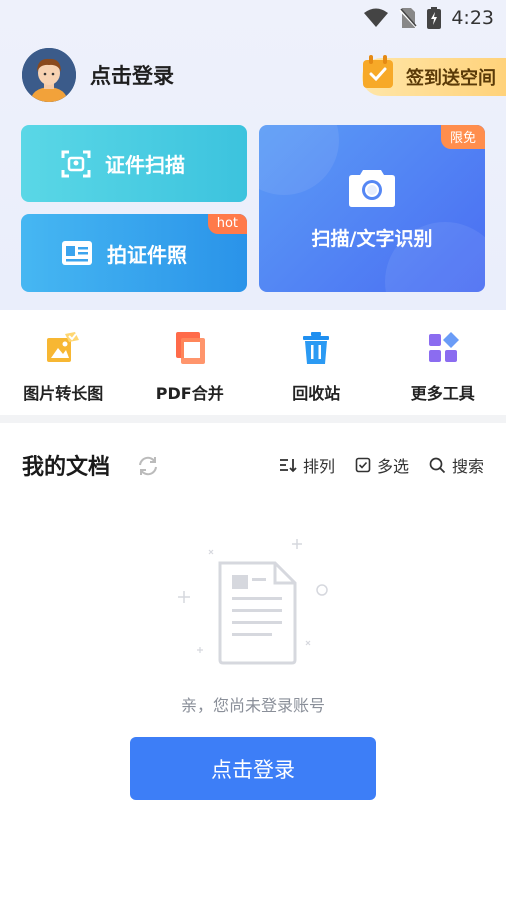 The height and width of the screenshot is (900, 506). What do you see at coordinates (442, 393) in the screenshot?
I see `tool-label: 更多工具` at bounding box center [442, 393].